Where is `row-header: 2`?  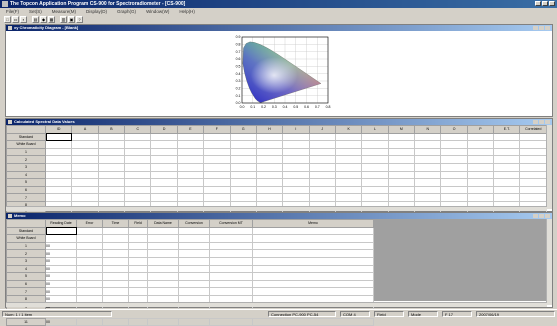 row-header: 2 is located at coordinates (26, 159).